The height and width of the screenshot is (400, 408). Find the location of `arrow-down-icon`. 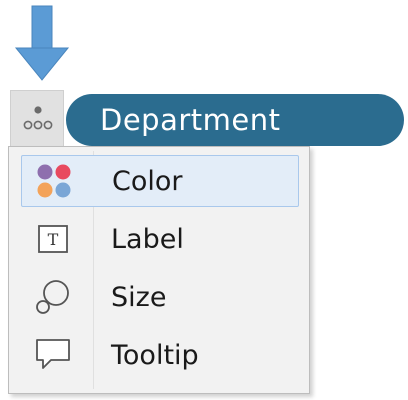

arrow-down-icon is located at coordinates (42, 43).